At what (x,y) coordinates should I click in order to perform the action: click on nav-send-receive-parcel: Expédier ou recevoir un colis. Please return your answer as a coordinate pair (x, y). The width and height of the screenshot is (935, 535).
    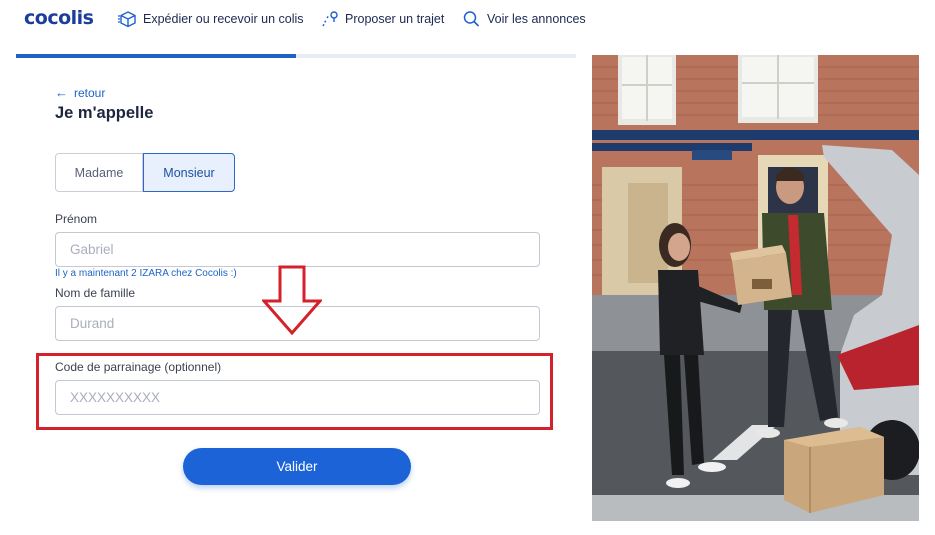
    Looking at the image, I should click on (211, 19).